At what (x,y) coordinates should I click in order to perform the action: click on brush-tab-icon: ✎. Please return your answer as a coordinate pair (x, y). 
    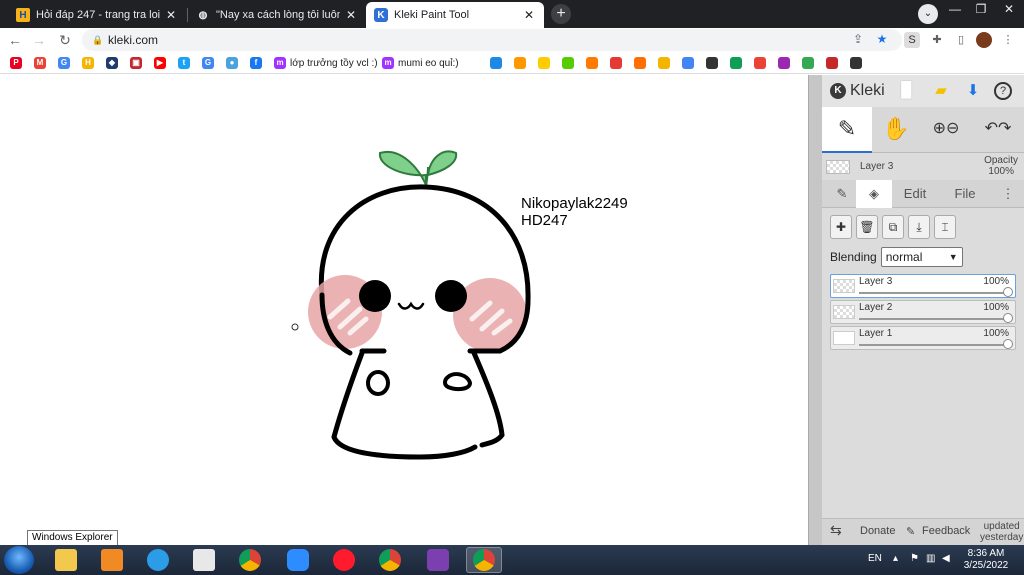
    Looking at the image, I should click on (842, 194).